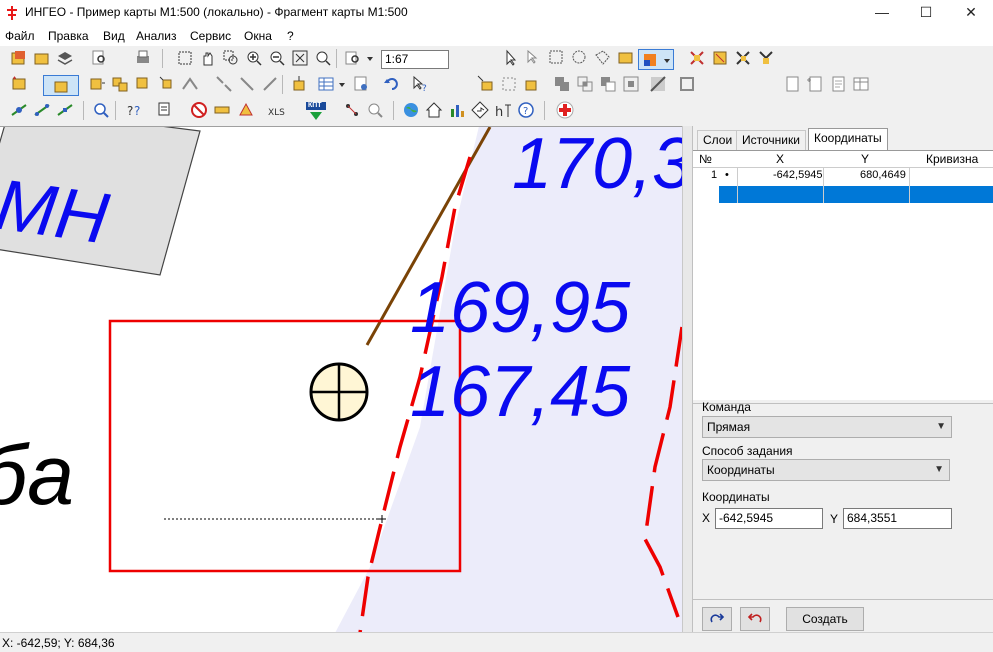  I want to click on create-button: Создать, so click(825, 619).